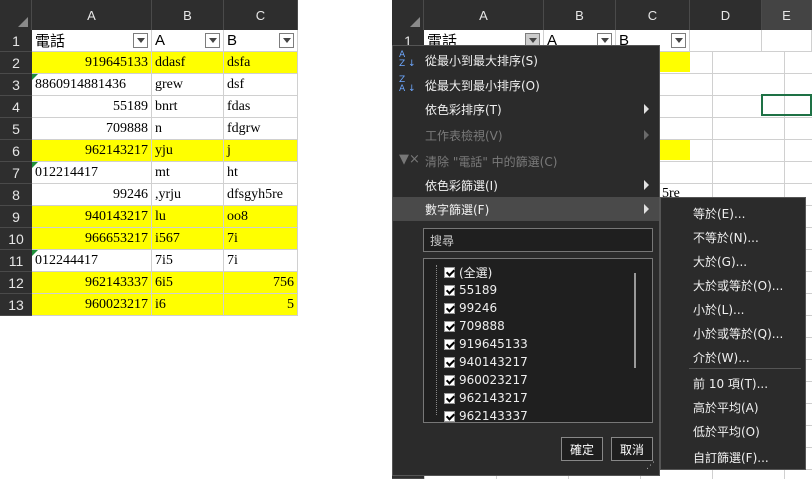 This screenshot has width=812, height=479. Describe the element at coordinates (261, 151) in the screenshot. I see `cell-c: j` at that location.